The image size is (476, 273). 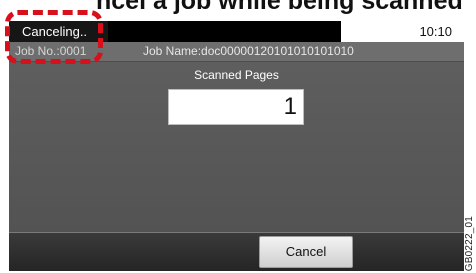 What do you see at coordinates (236, 107) in the screenshot?
I see `scanned-pages-value: 1` at bounding box center [236, 107].